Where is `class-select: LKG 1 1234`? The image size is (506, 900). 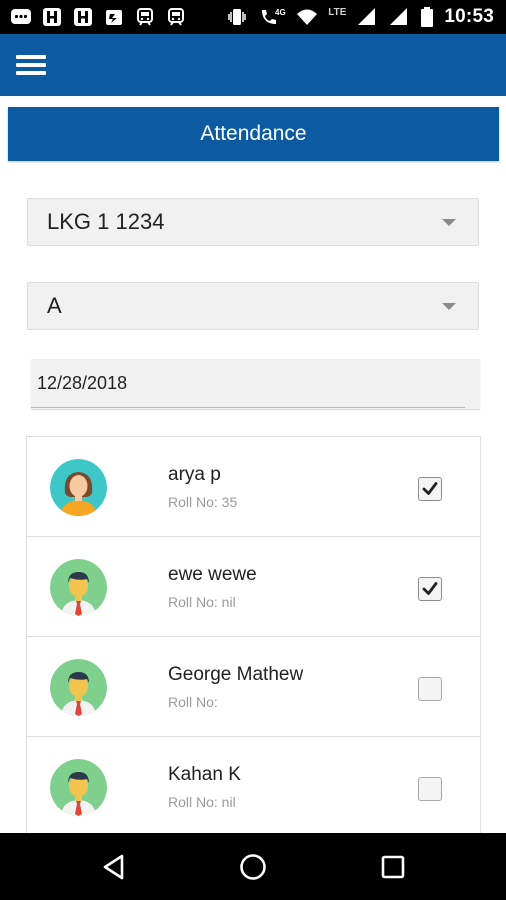 class-select: LKG 1 1234 is located at coordinates (253, 222).